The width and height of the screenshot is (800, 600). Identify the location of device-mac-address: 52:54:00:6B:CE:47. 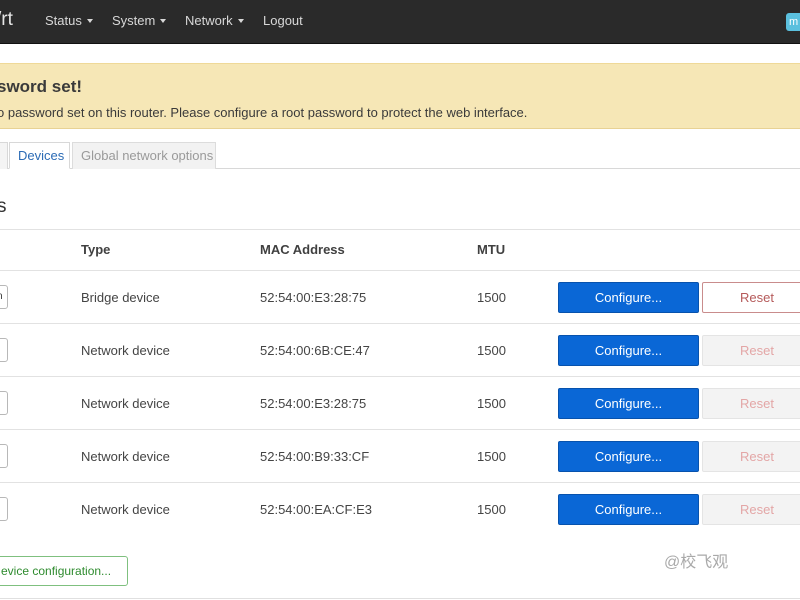
(315, 350).